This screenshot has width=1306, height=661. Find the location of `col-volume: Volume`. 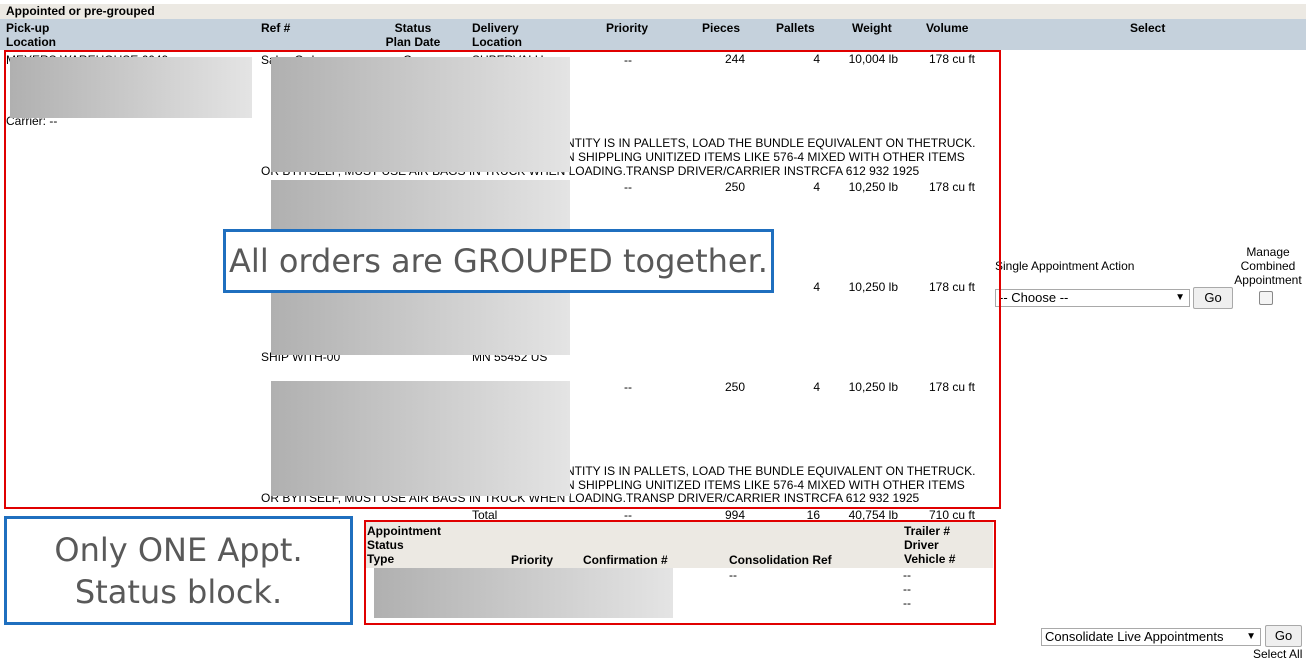

col-volume: Volume is located at coordinates (947, 28).